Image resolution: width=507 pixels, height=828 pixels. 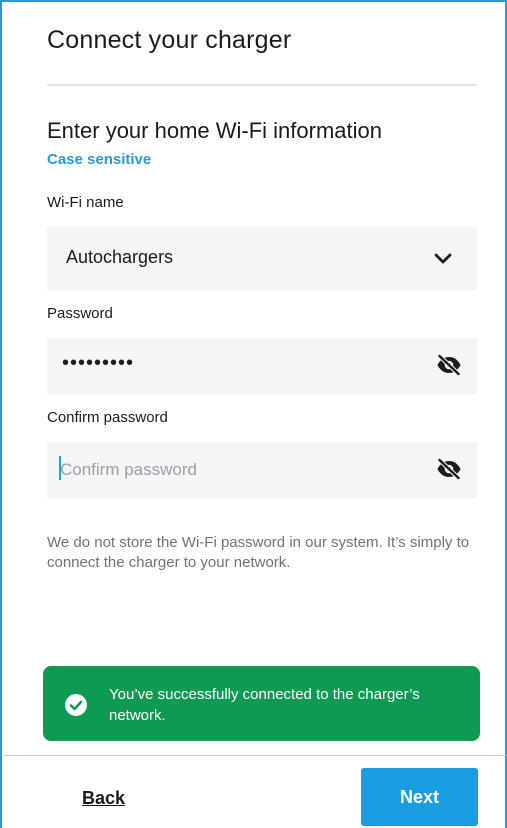 What do you see at coordinates (169, 40) in the screenshot?
I see `page-title: Connect your charger` at bounding box center [169, 40].